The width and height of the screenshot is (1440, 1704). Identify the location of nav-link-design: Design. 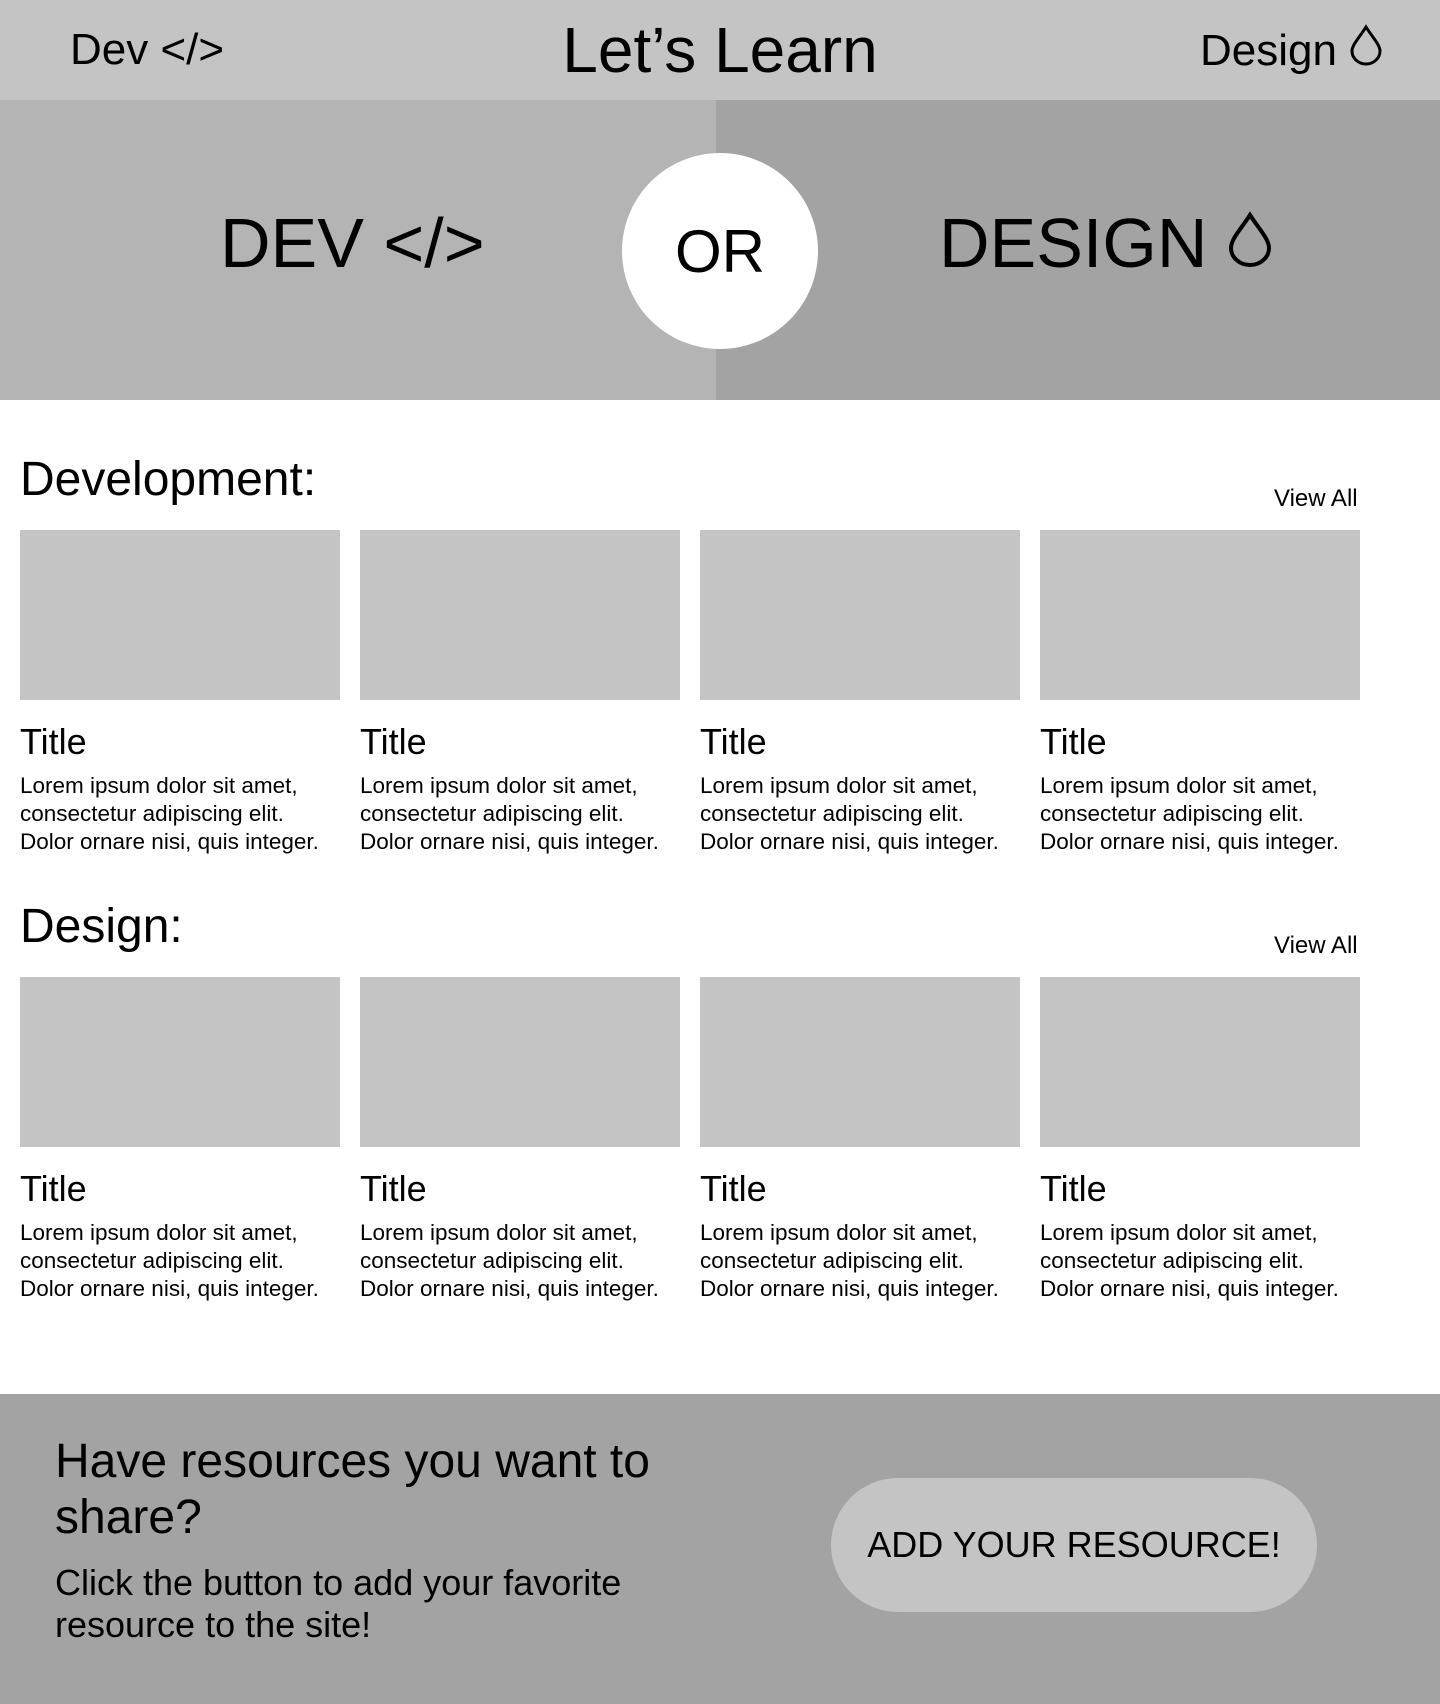
(1291, 51).